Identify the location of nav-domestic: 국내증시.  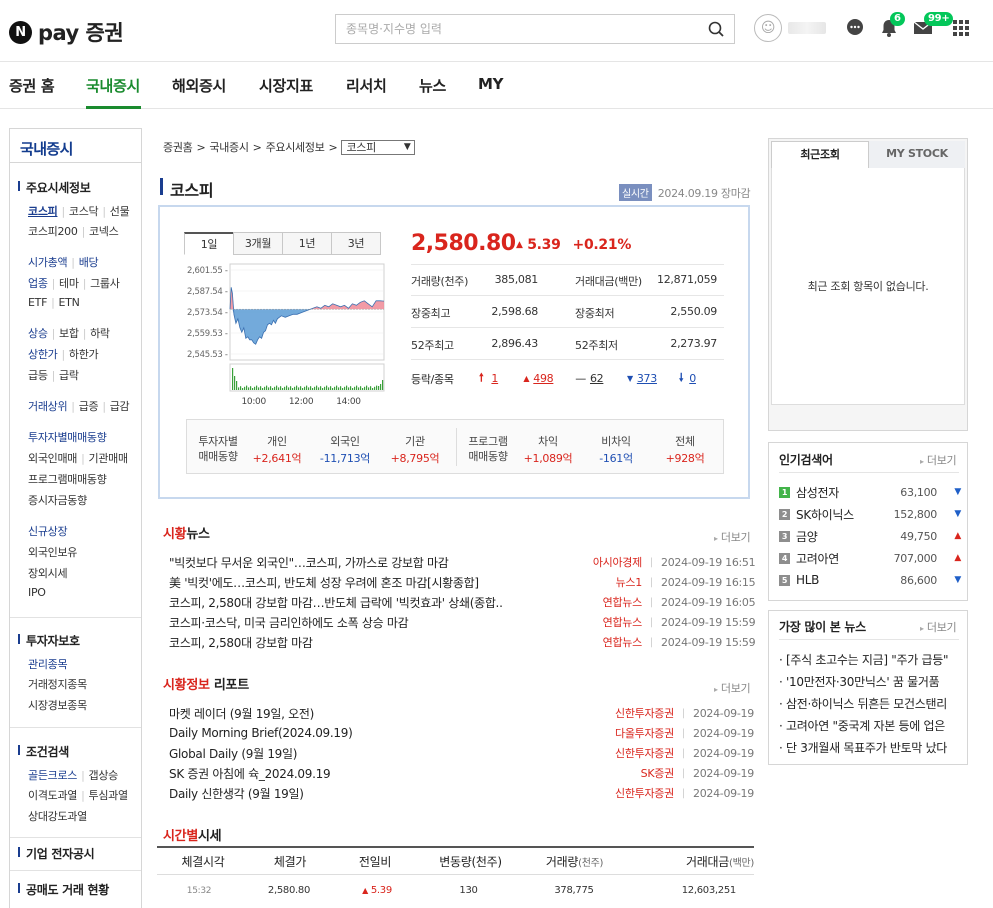
(113, 85).